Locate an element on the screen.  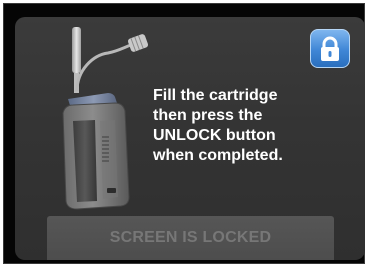
pump-grip is located at coordinates (105, 149).